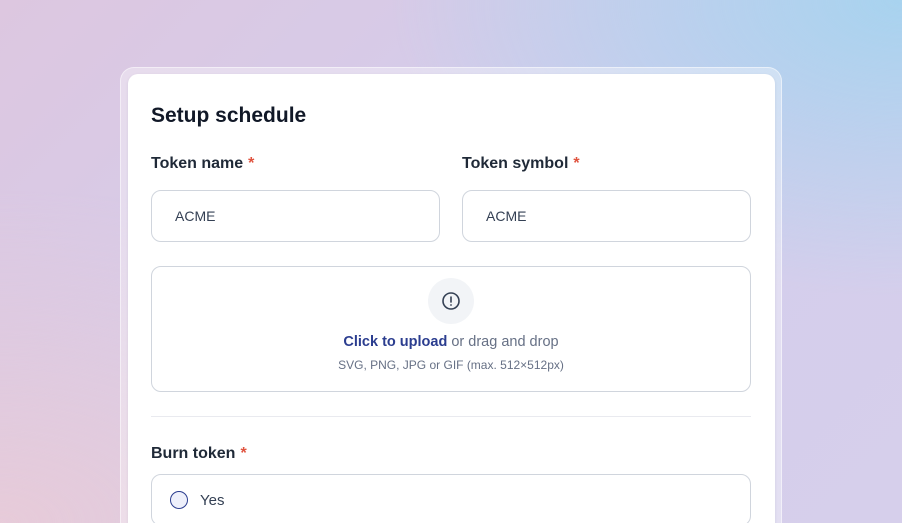  What do you see at coordinates (395, 342) in the screenshot?
I see `click-to-upload-link: Click to upload` at bounding box center [395, 342].